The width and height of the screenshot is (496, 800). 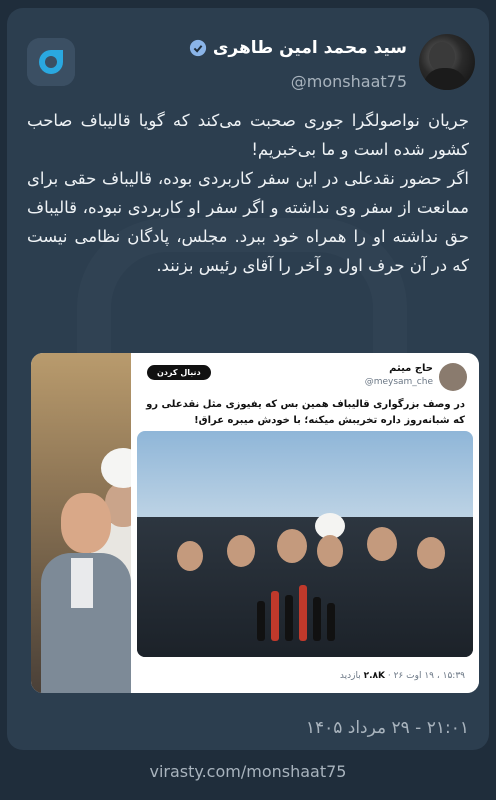 I want to click on profile-link: virasty.com/monshaat75, so click(x=248, y=771).